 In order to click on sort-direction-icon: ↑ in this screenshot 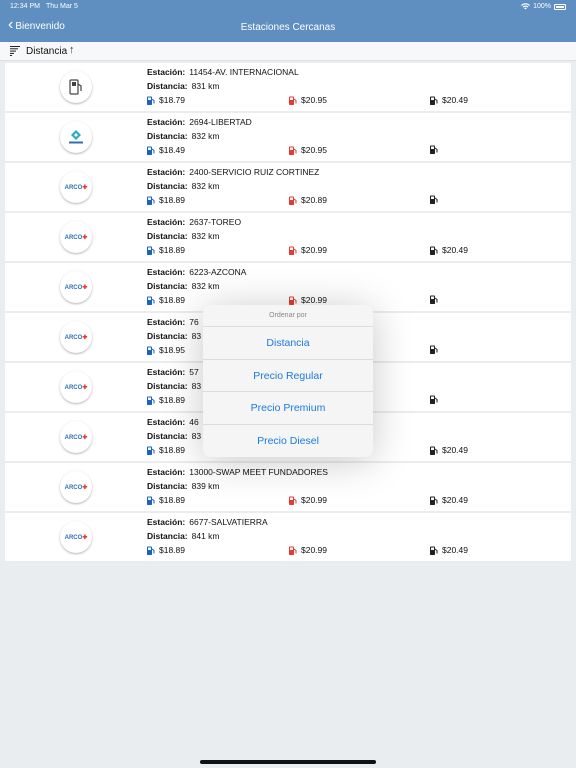, I will do `click(72, 50)`.